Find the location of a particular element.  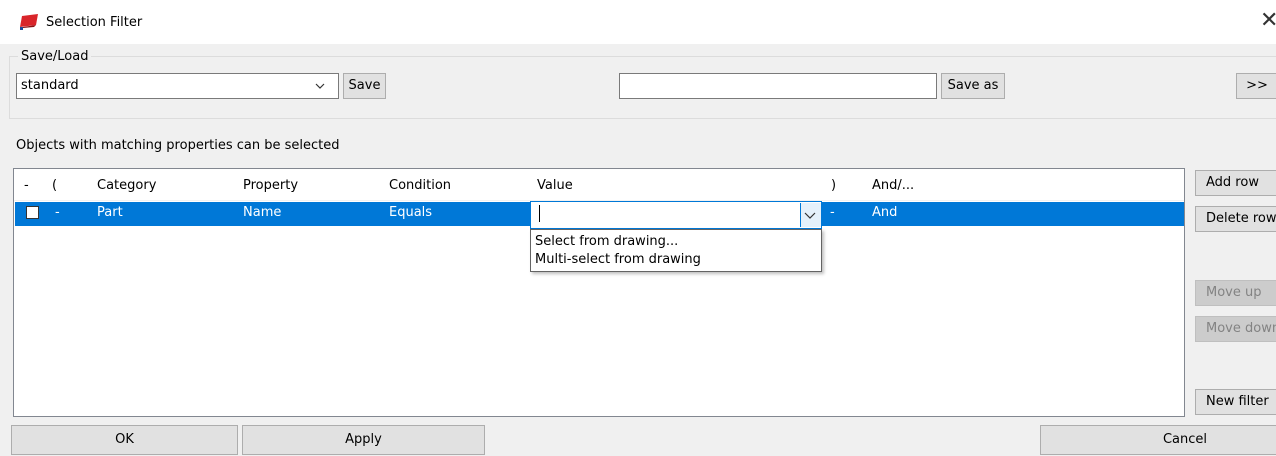

row-close-paren-cell: - is located at coordinates (832, 213).